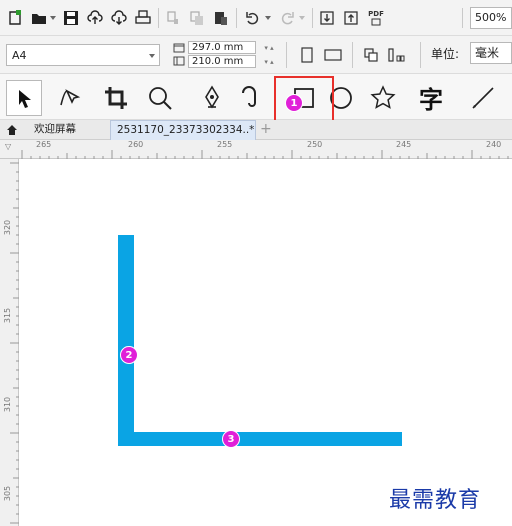 This screenshot has height=526, width=512. What do you see at coordinates (136, 144) in the screenshot?
I see `ruler-label: 260` at bounding box center [136, 144].